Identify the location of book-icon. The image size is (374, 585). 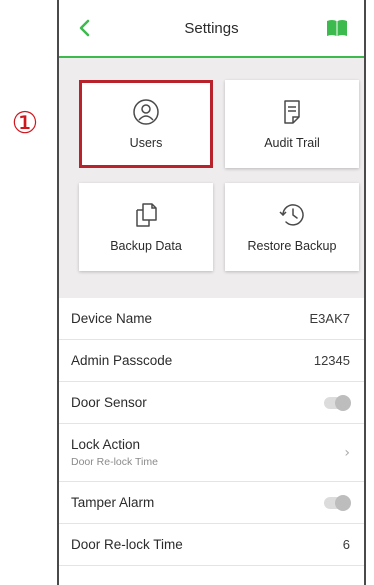
(337, 28).